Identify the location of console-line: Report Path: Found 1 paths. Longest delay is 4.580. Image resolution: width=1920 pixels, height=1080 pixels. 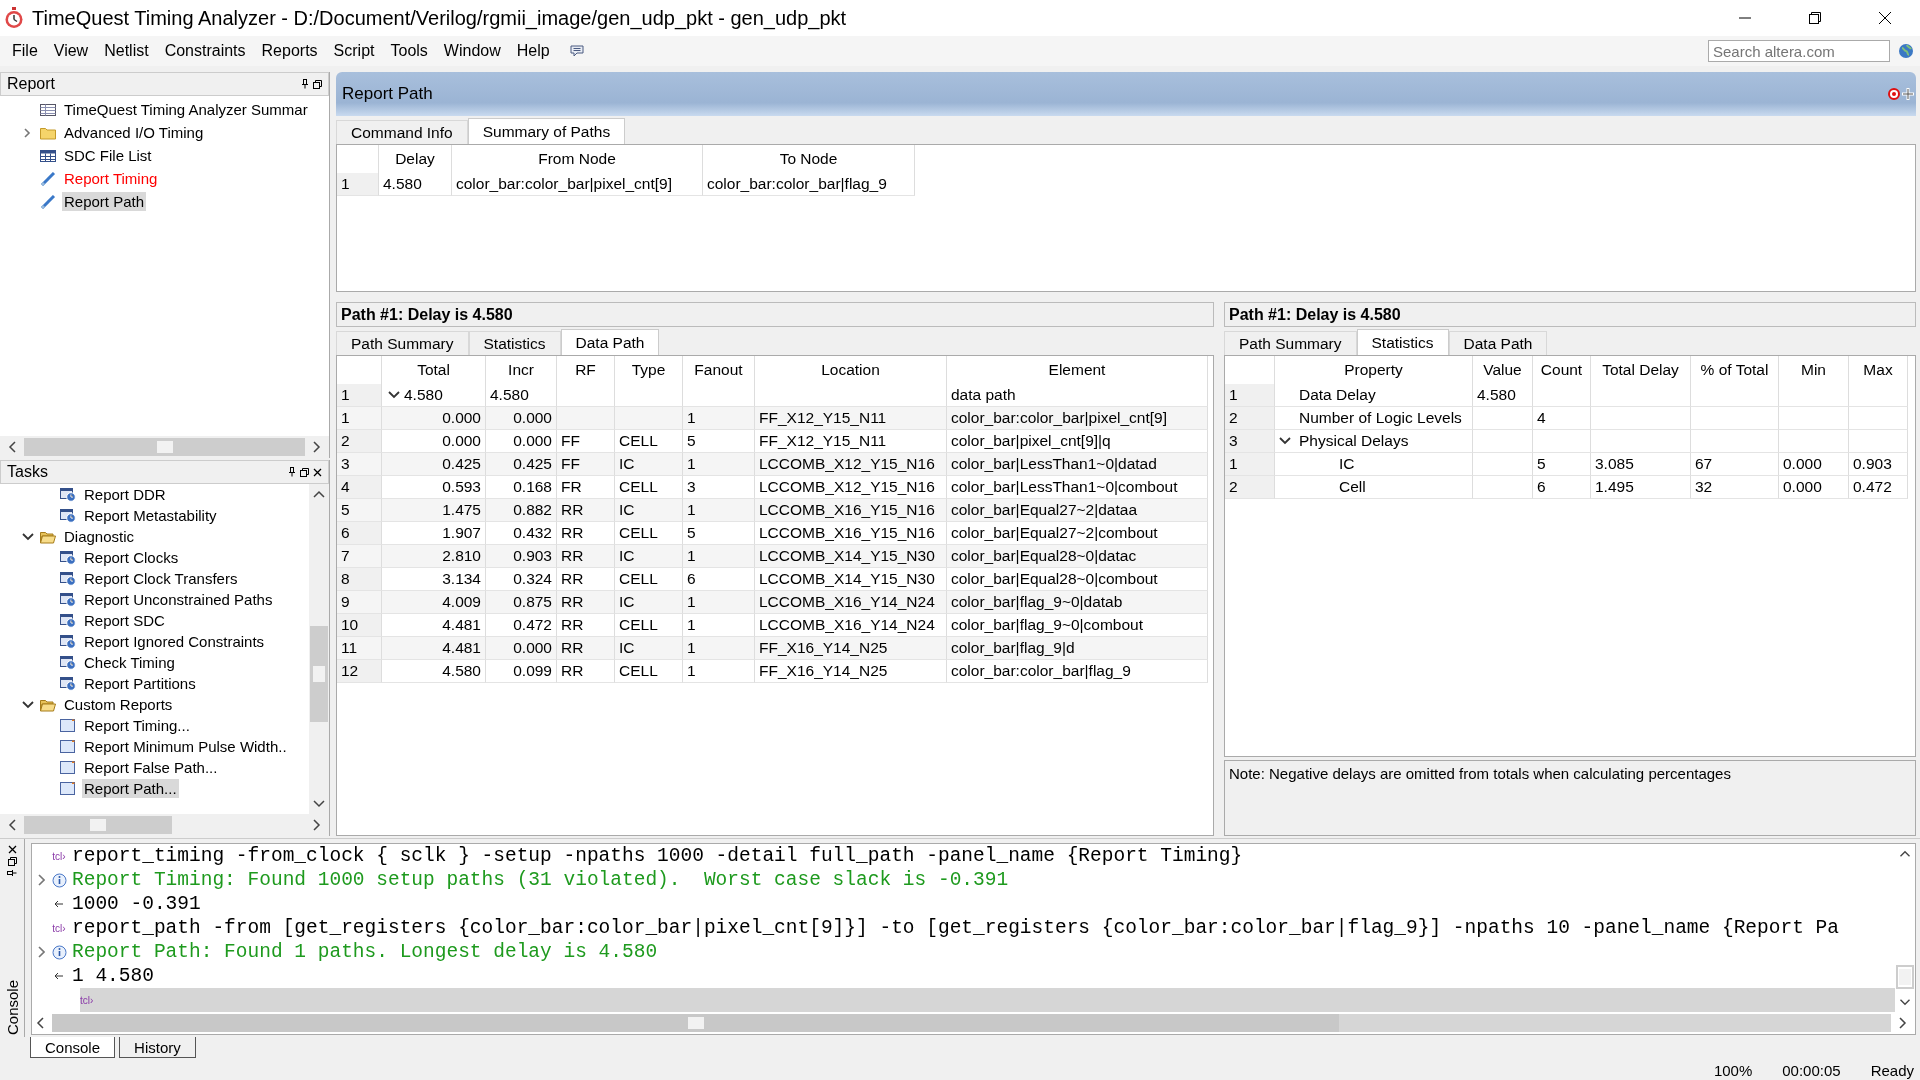
(365, 952).